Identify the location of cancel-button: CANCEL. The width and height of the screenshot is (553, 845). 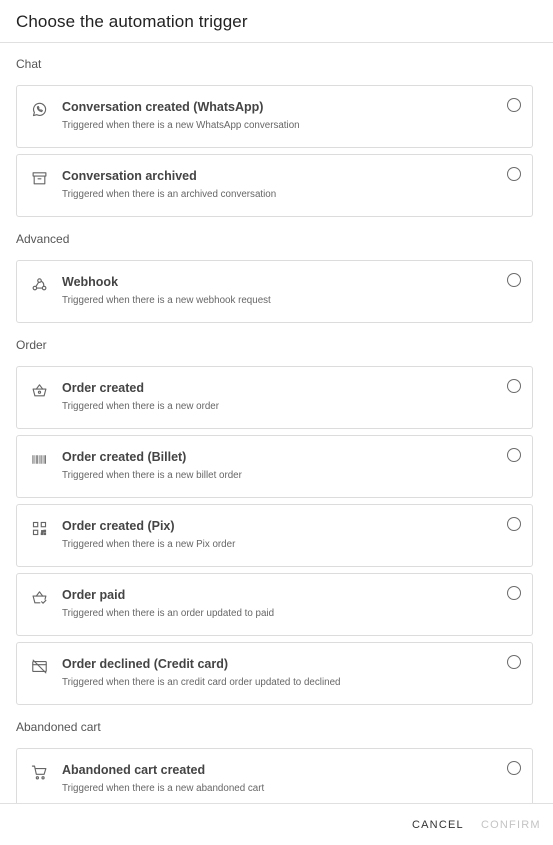
(438, 825).